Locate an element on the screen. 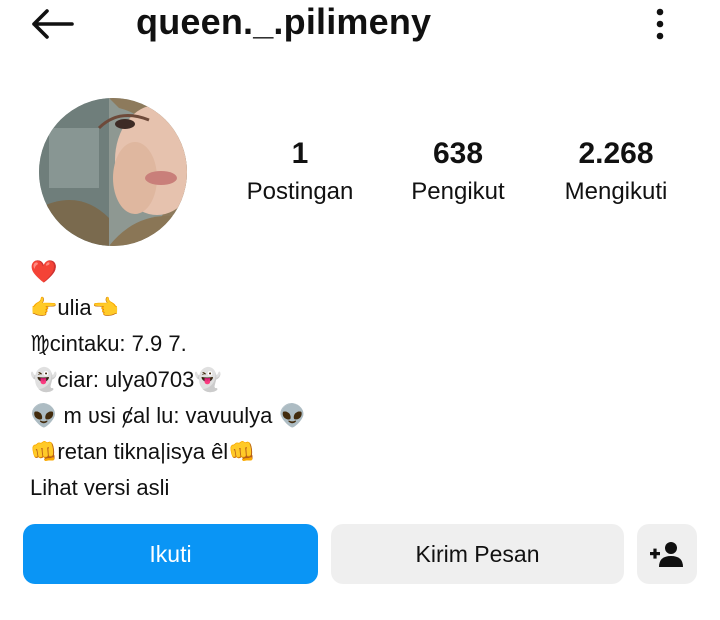  profile-avatar is located at coordinates (113, 172).